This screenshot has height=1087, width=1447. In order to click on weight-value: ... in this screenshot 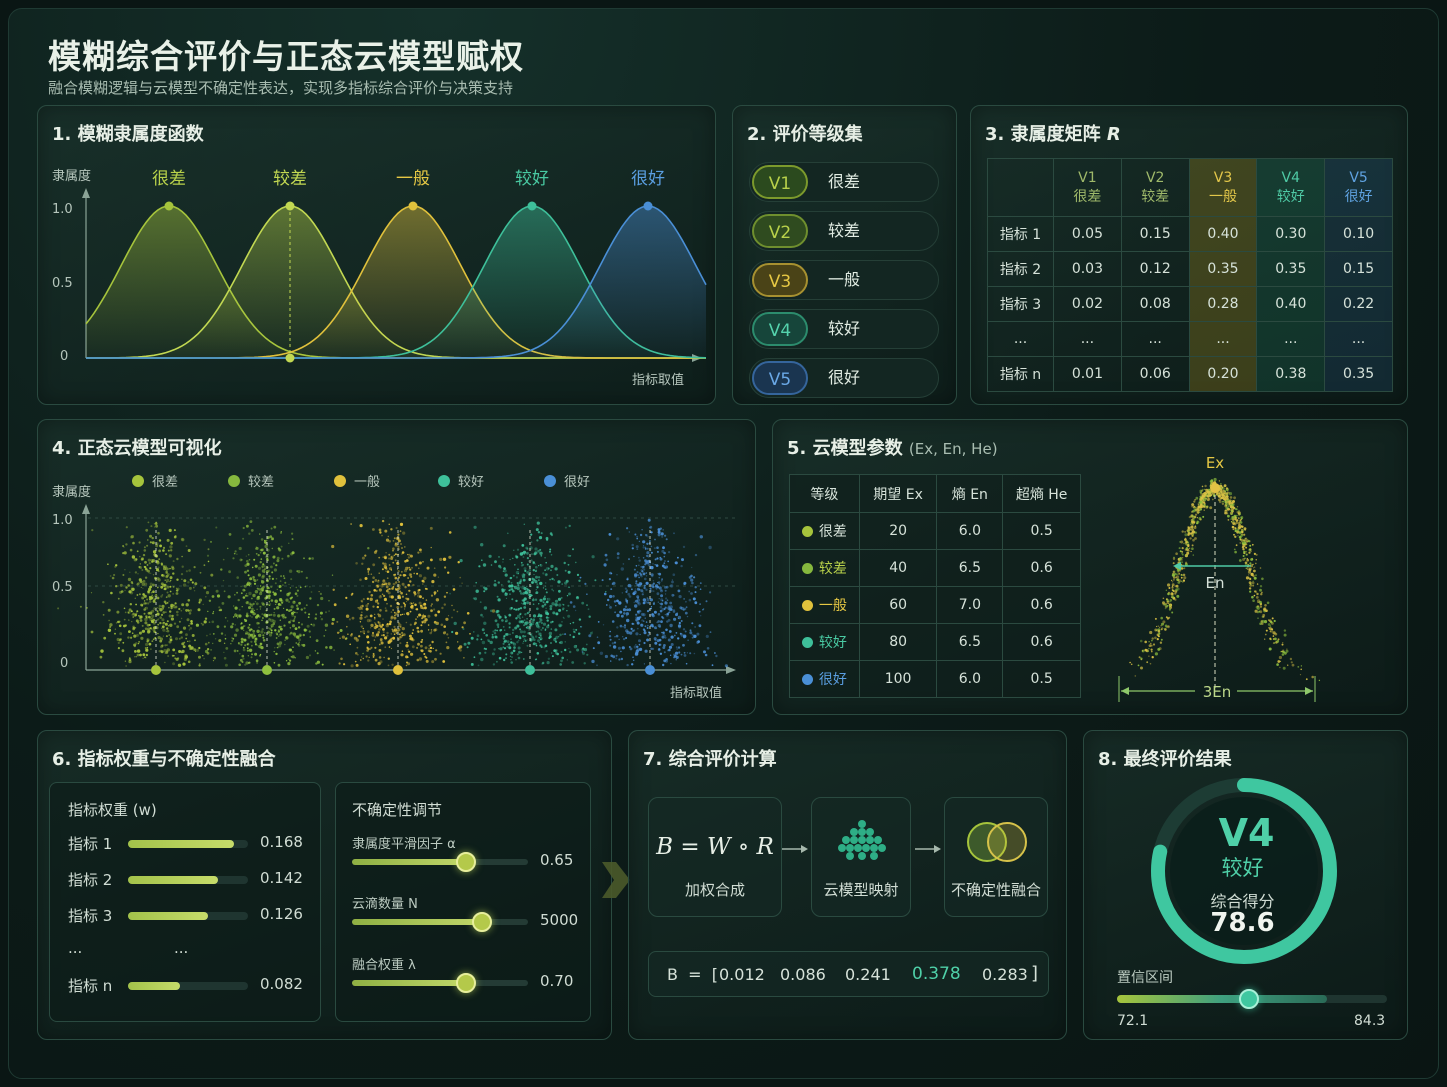, I will do `click(181, 948)`.